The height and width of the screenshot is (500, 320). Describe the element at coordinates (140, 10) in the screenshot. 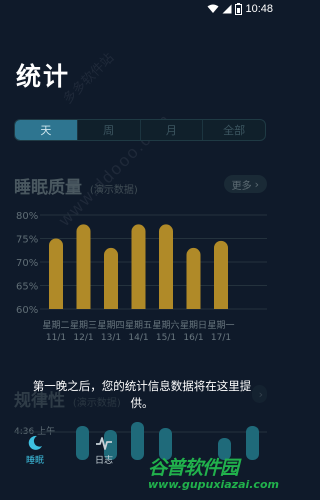

I see `status-bar: 10:48` at that location.